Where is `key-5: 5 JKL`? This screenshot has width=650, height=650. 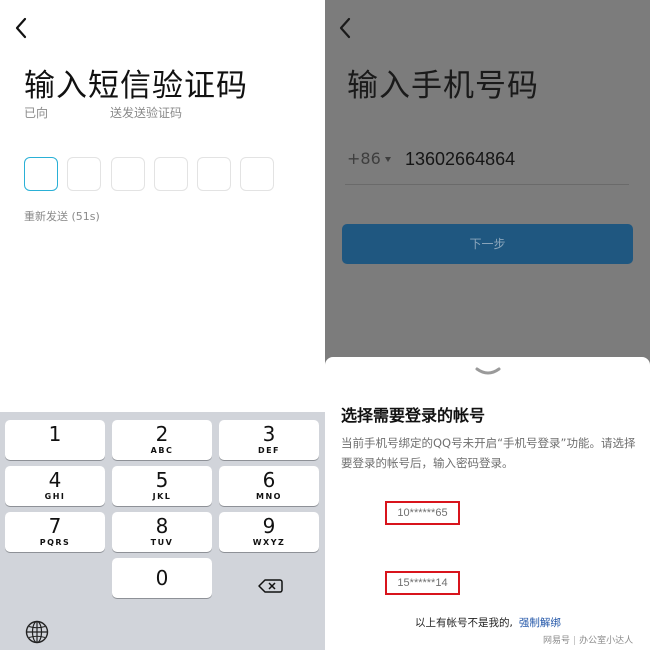 key-5: 5 JKL is located at coordinates (162, 486).